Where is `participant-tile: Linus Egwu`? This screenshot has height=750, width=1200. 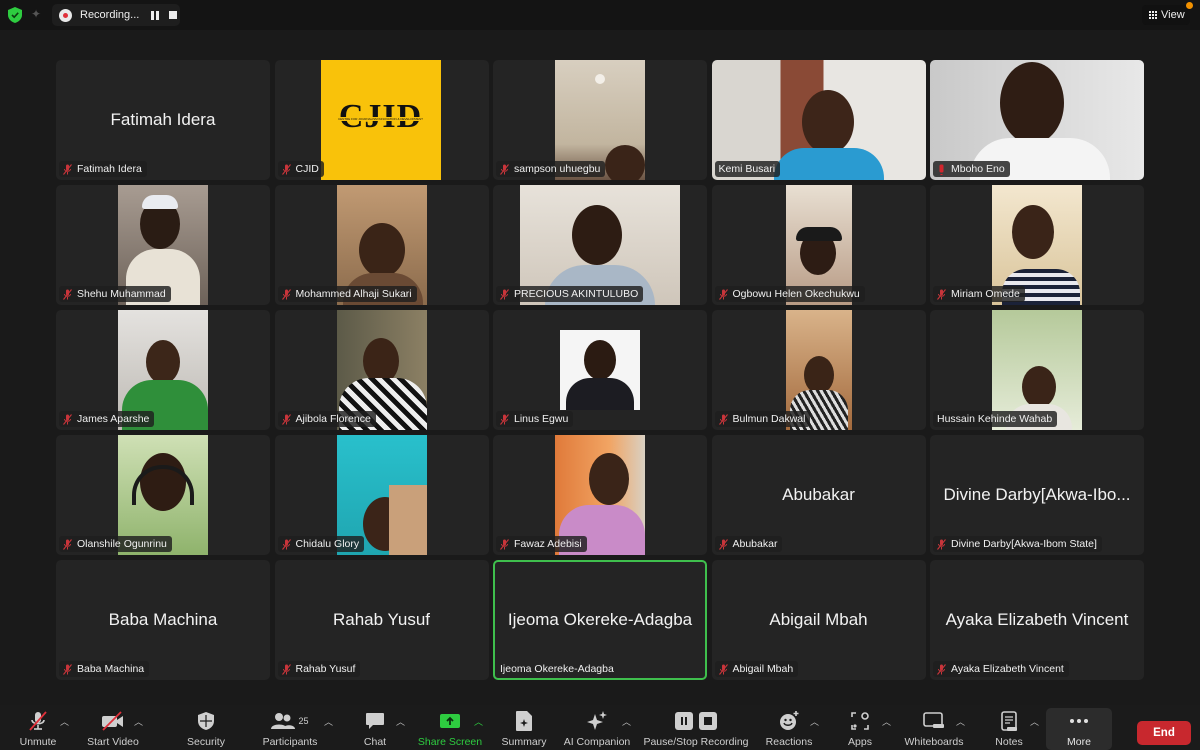
participant-tile: Linus Egwu is located at coordinates (600, 370).